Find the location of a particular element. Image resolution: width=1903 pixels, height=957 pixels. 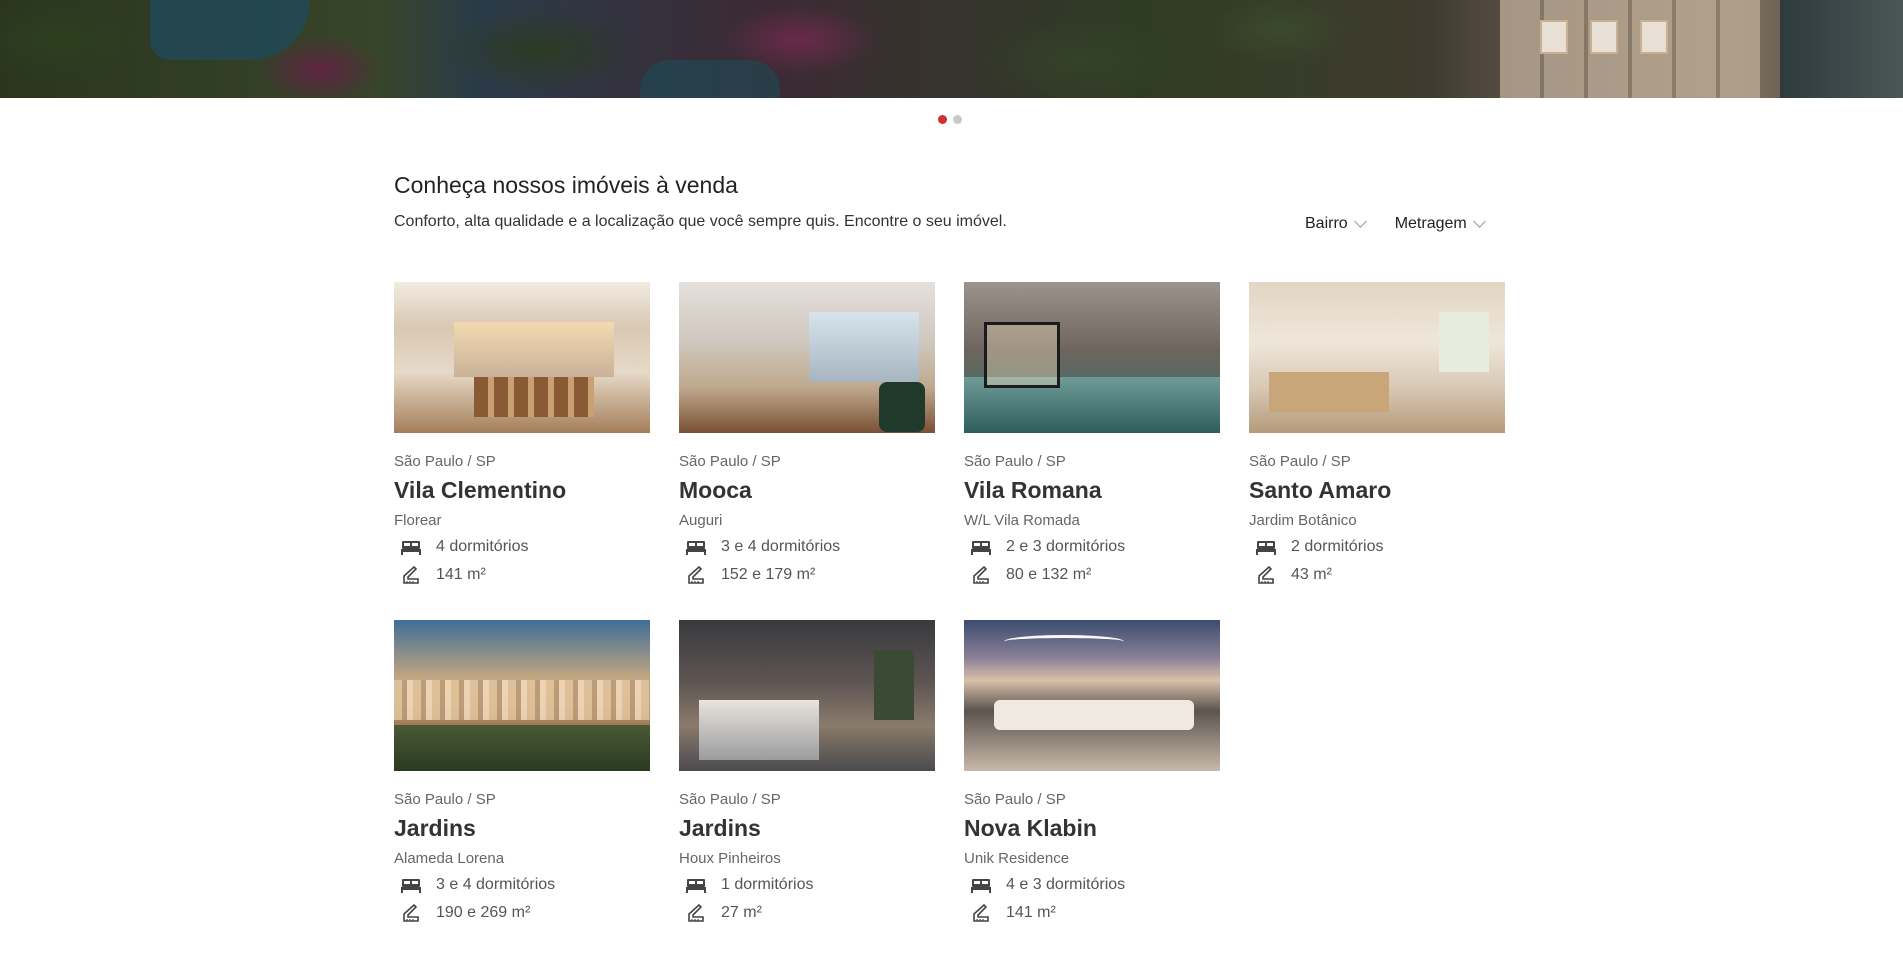

property-area: 190 e 269 m² is located at coordinates (522, 912).